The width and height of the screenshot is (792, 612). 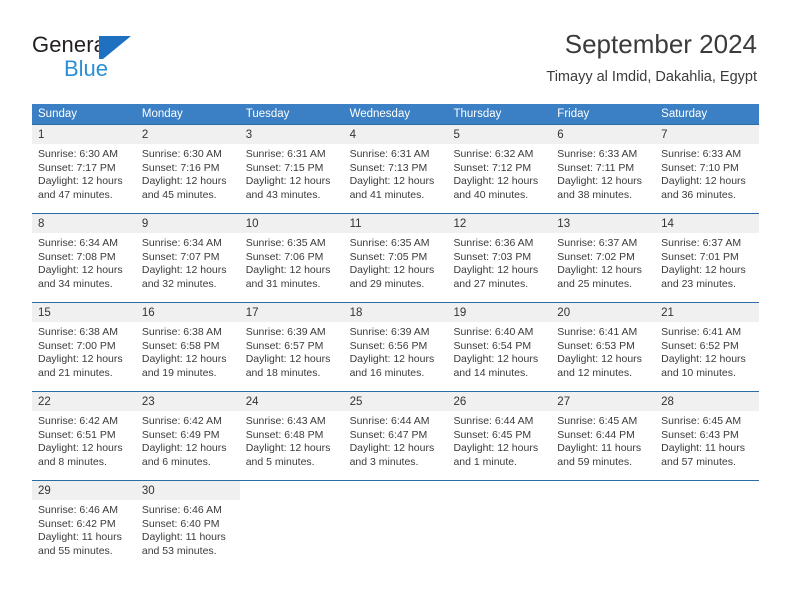 What do you see at coordinates (660, 44) in the screenshot?
I see `page-title: September 2024` at bounding box center [660, 44].